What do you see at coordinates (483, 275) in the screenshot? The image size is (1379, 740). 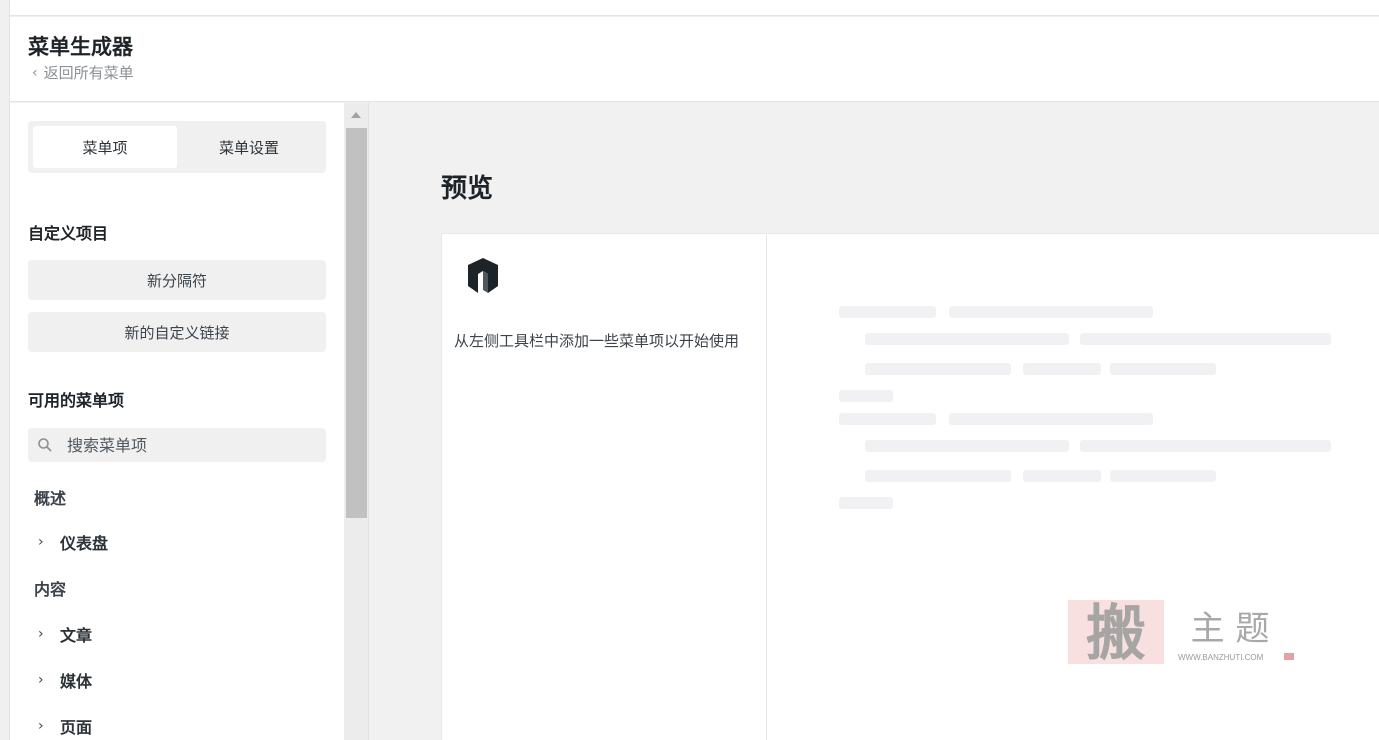 I see `app-logo-icon` at bounding box center [483, 275].